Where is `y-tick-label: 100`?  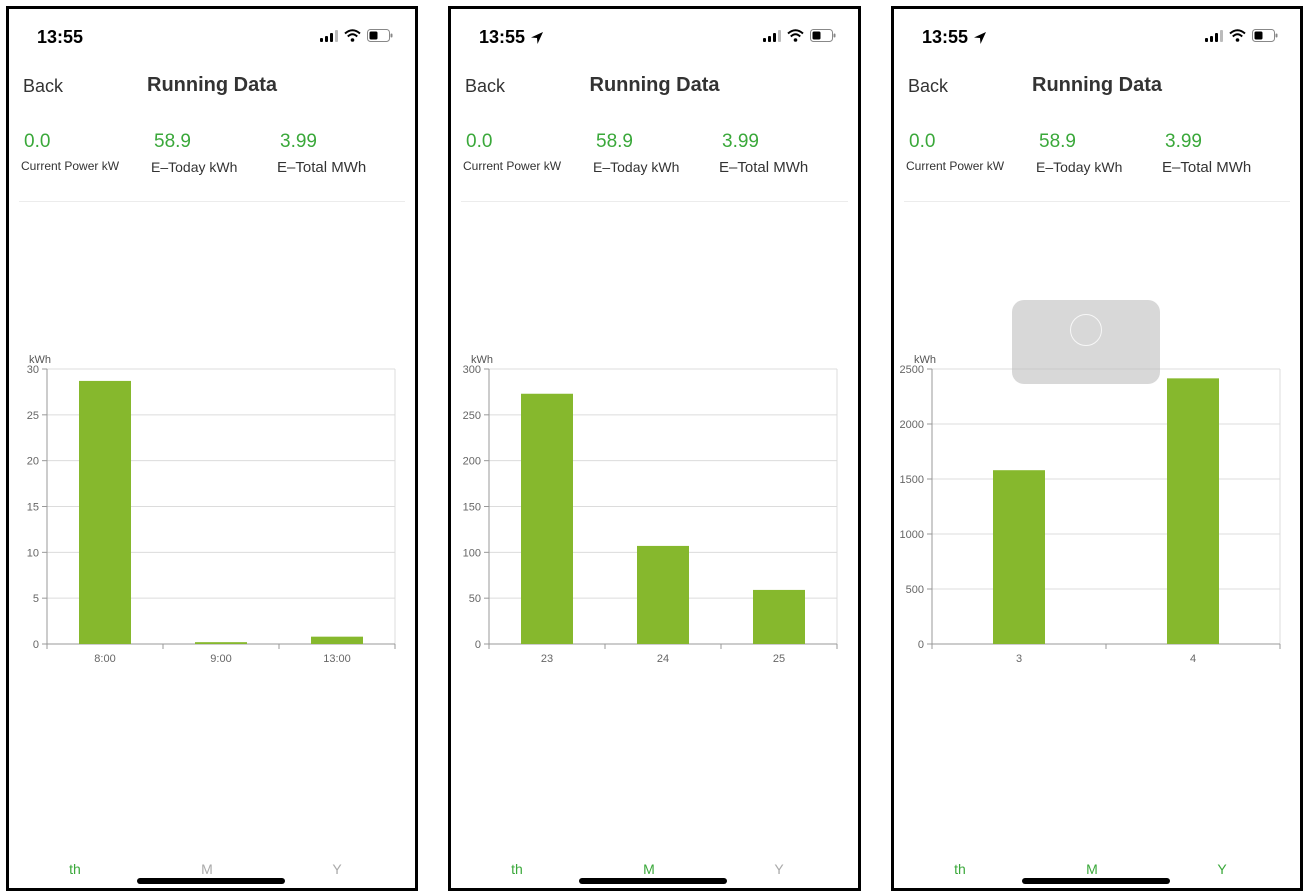 y-tick-label: 100 is located at coordinates (472, 553).